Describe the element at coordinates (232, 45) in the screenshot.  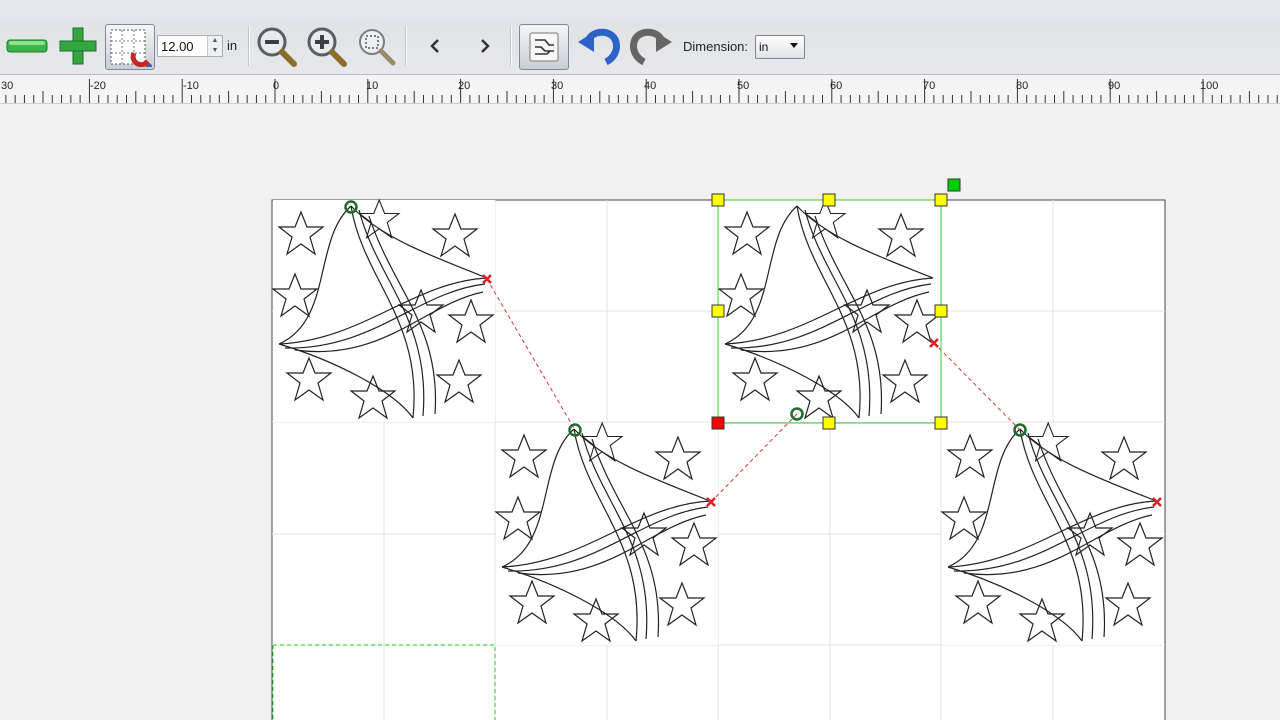
I see `grid-unit-label: in` at that location.